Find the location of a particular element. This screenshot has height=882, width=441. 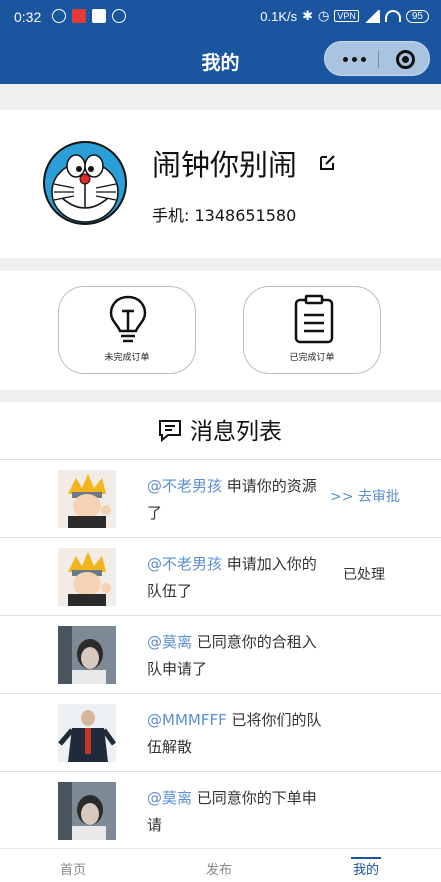

alarm-icon: ◷ is located at coordinates (324, 15).